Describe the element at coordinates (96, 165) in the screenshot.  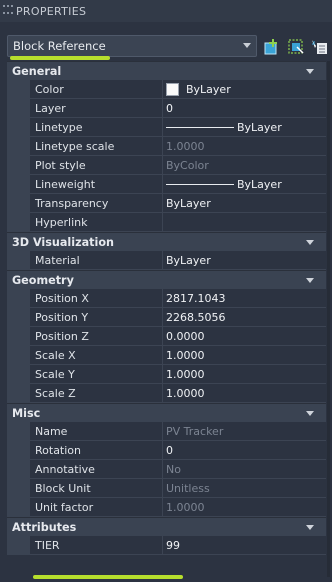
I see `property-label: Plot style` at that location.